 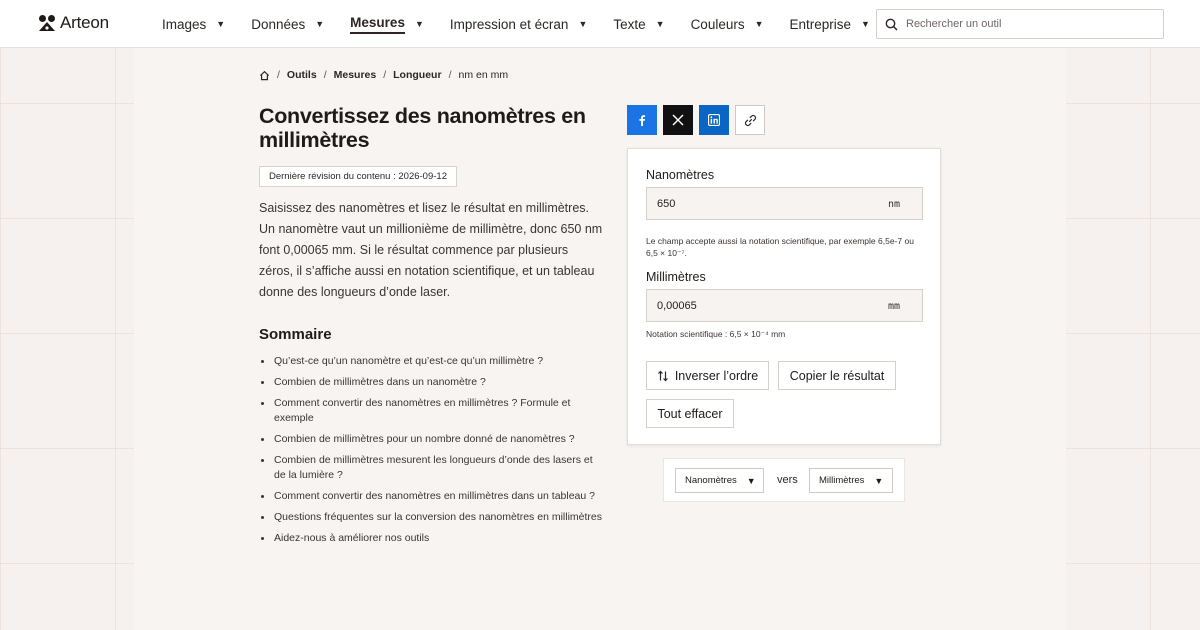 I want to click on to-unit-value: Millimètres, so click(x=842, y=480).